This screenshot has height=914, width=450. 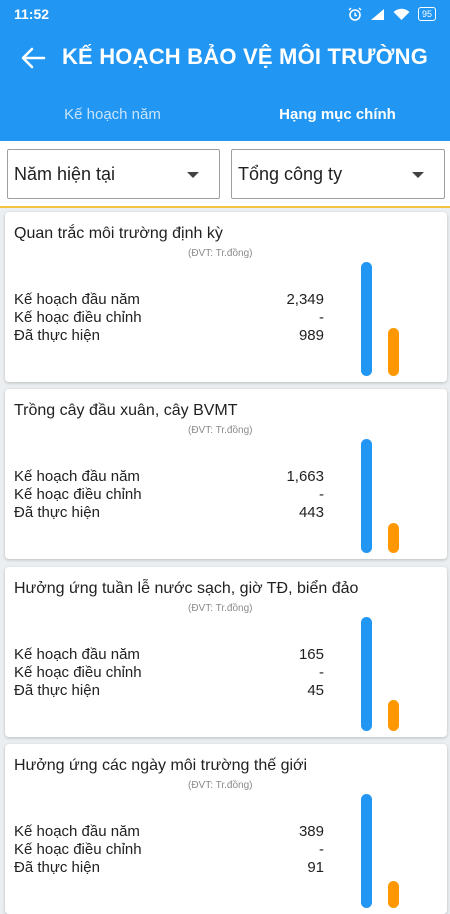 I want to click on plan-row: Kế hoạch đầu năm 1,663, so click(x=169, y=477).